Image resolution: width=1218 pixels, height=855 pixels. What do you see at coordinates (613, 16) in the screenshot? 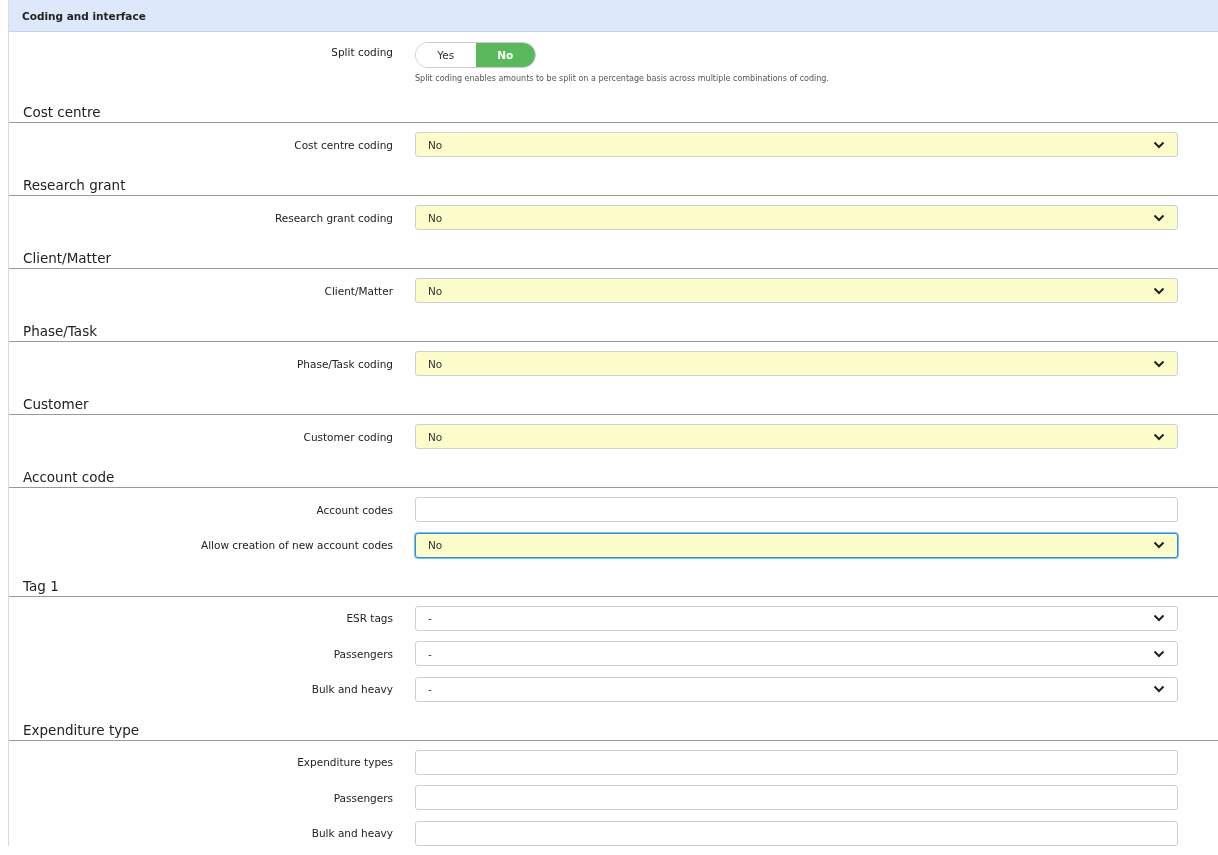
I see `panel-header: Coding and interface` at bounding box center [613, 16].